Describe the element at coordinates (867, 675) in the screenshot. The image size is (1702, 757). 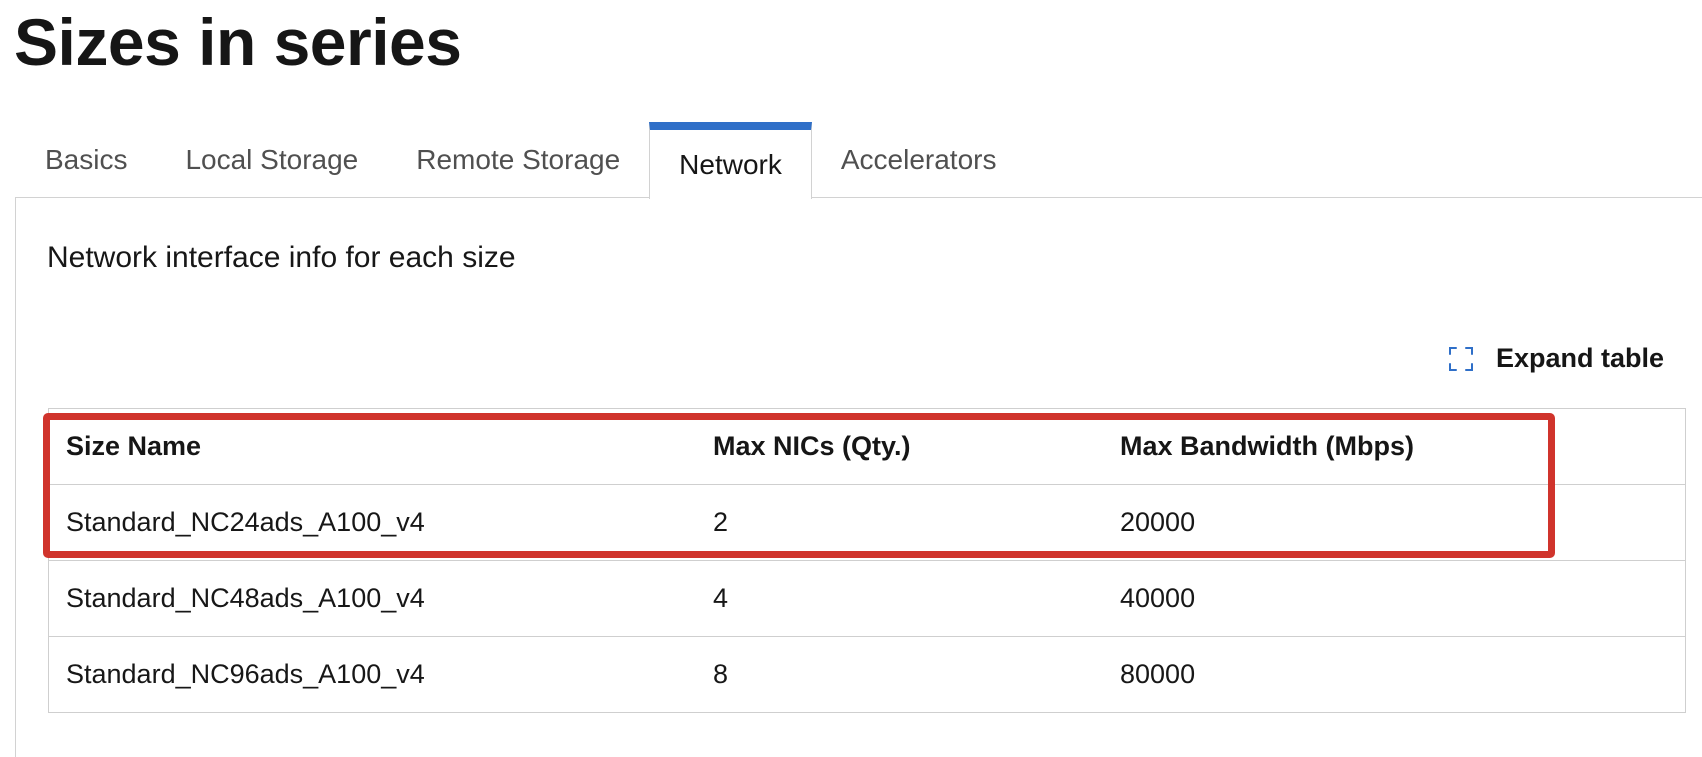
I see `table-row: Standard_NC96ads_A100_v4 8 80000` at that location.